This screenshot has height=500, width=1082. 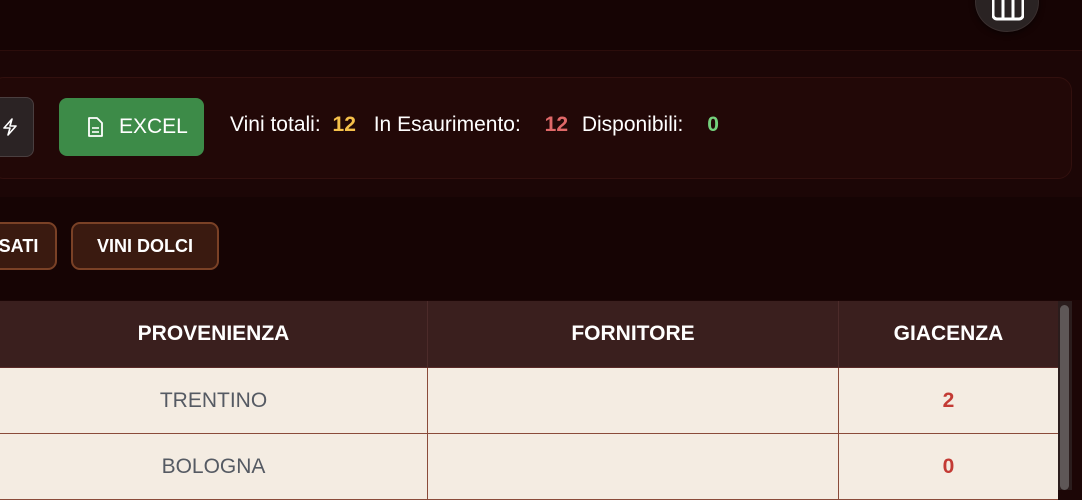 I want to click on total-wines-label: Vini totali:, so click(x=275, y=124).